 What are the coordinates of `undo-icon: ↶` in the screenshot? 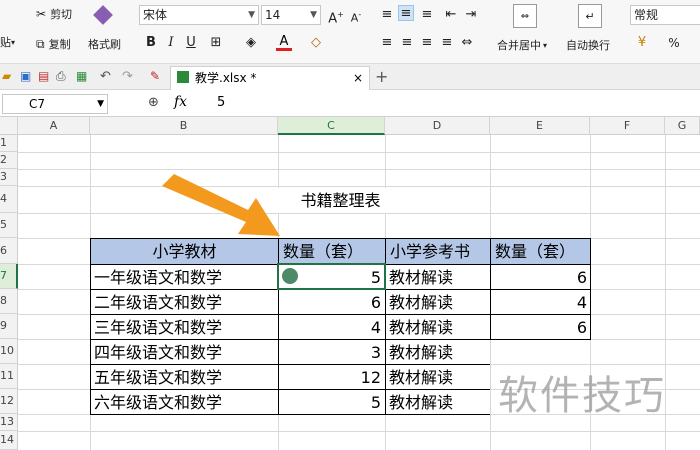 It's located at (105, 76).